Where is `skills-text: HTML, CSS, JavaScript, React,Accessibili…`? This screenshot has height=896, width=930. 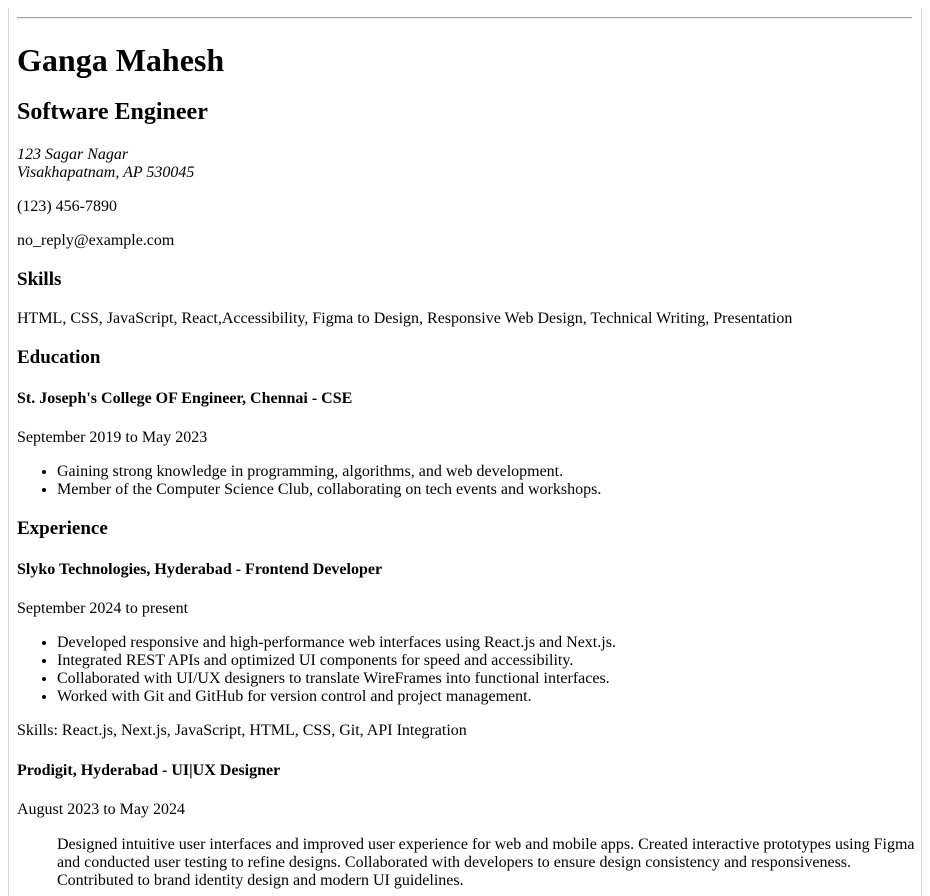
skills-text: HTML, CSS, JavaScript, React,Accessibili… is located at coordinates (405, 318).